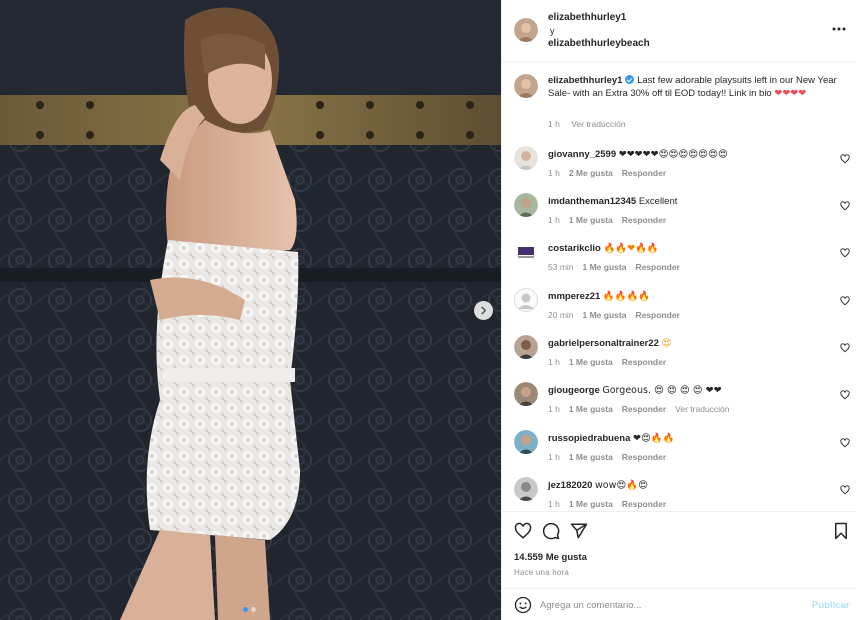 Image resolution: width=856 pixels, height=620 pixels. Describe the element at coordinates (603, 343) in the screenshot. I see `commenter-username: gabrielpersonaltrainer22` at that location.